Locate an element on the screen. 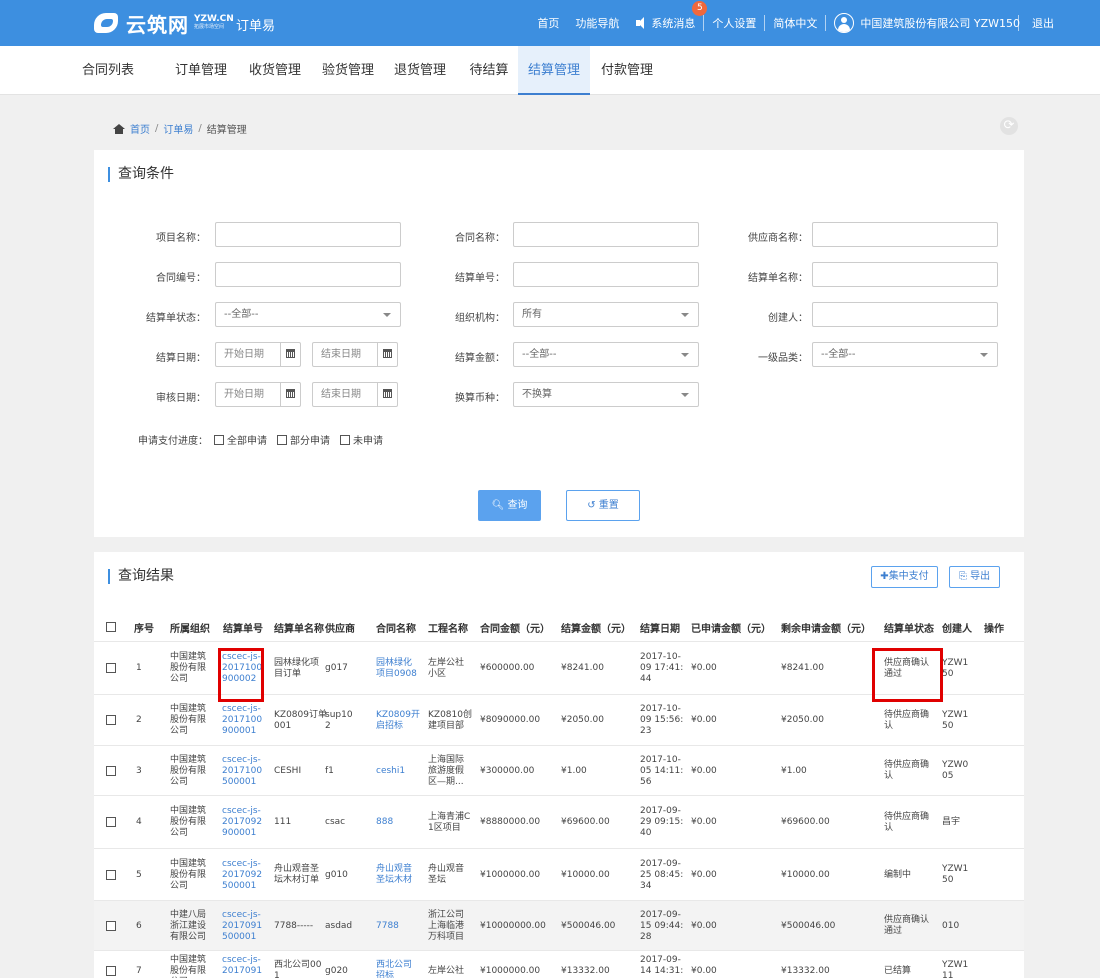  speaker-icon is located at coordinates (641, 23).